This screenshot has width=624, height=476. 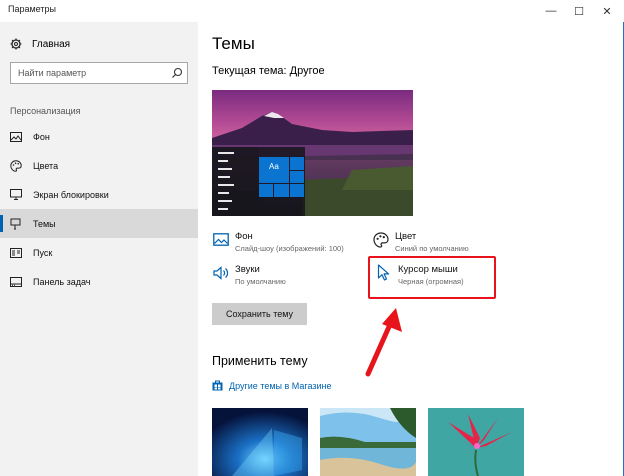 What do you see at coordinates (274, 166) in the screenshot?
I see `preview-tile-text: Aa` at bounding box center [274, 166].